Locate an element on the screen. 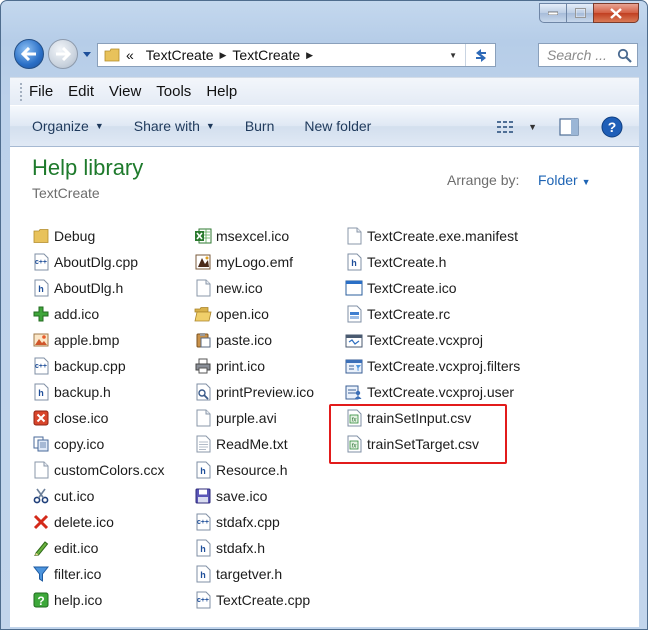 The height and width of the screenshot is (630, 648). search-icon is located at coordinates (624, 55).